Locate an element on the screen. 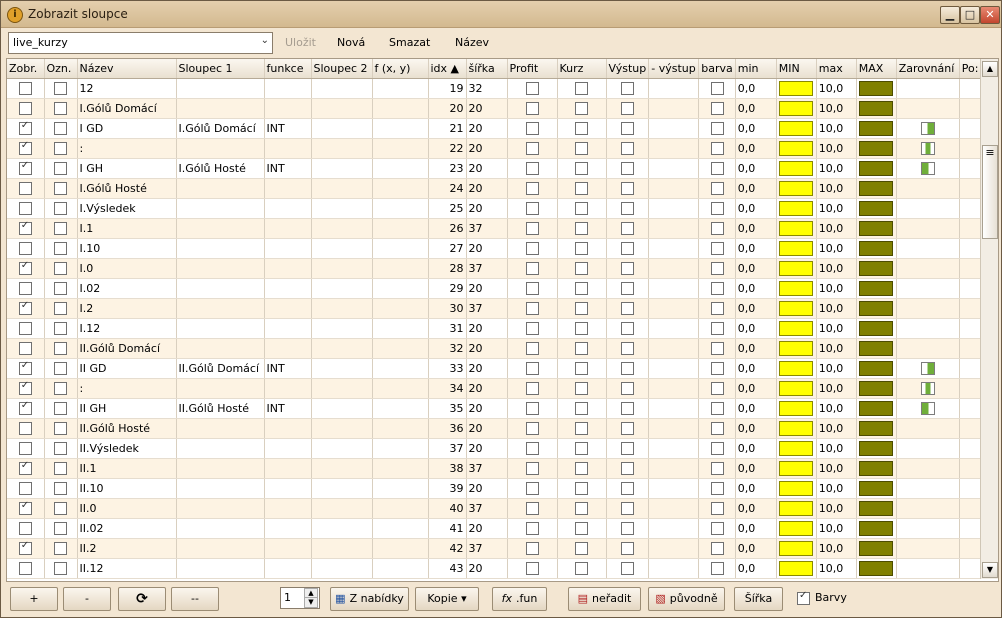 This screenshot has width=1002, height=618. mark-cell is located at coordinates (61, 388).